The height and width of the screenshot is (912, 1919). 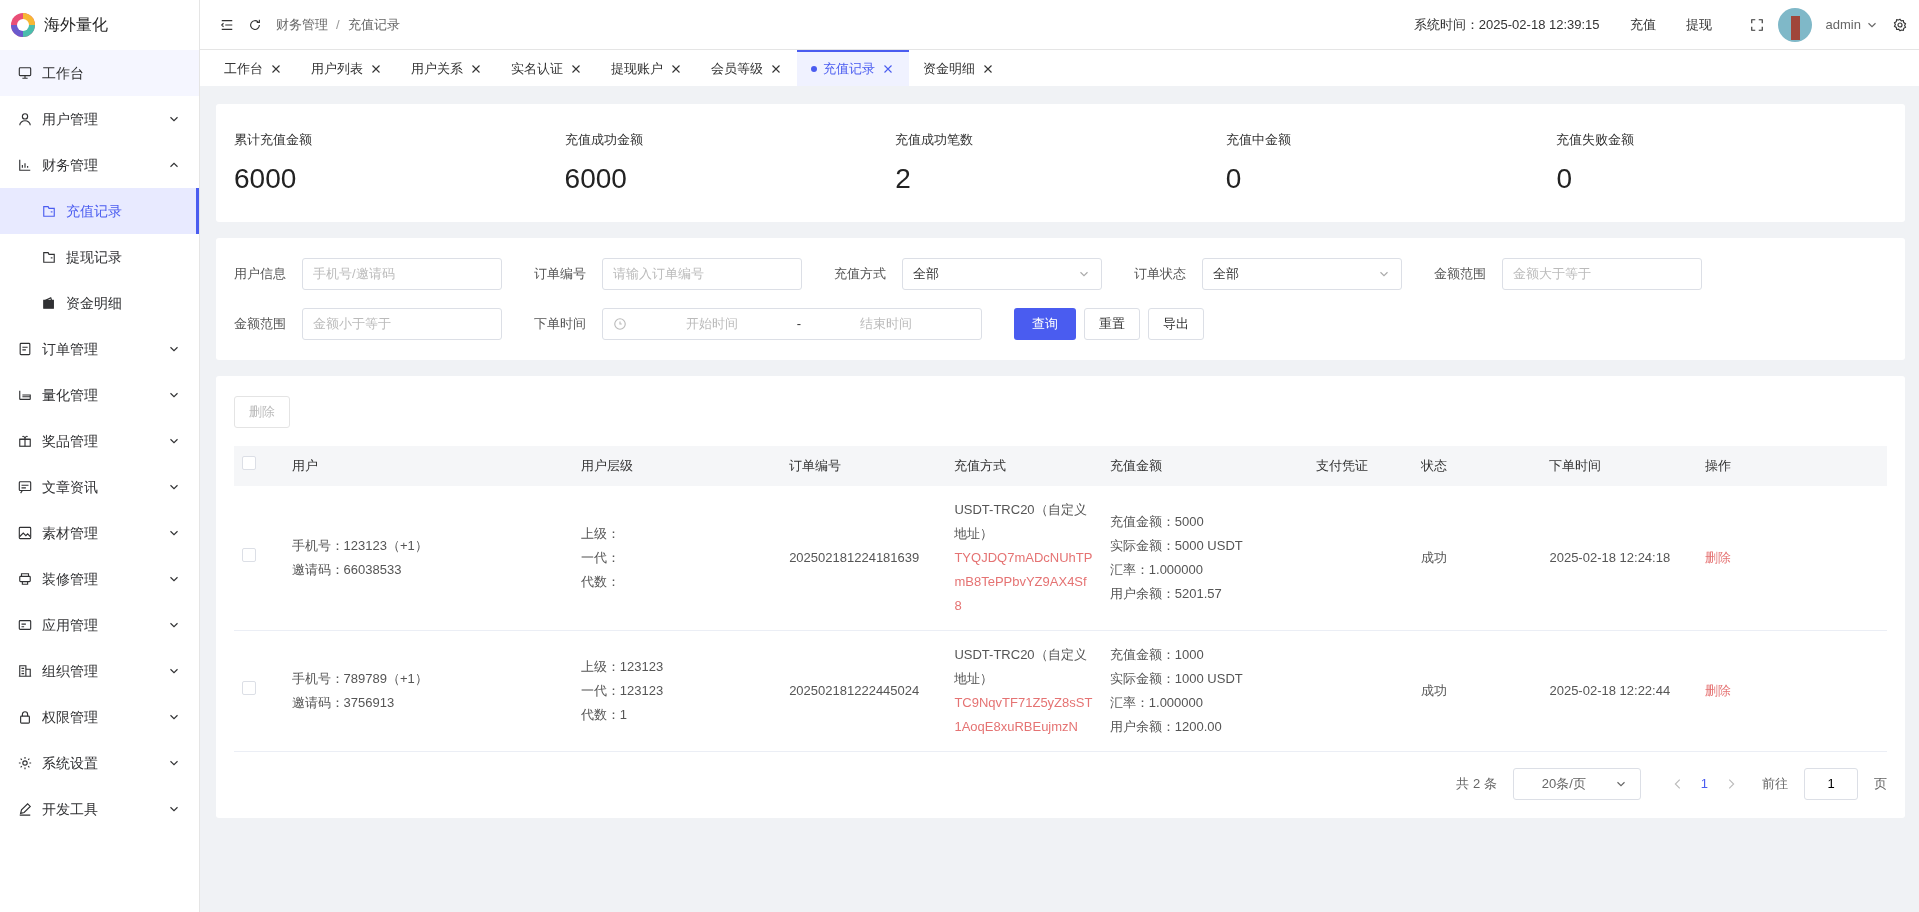 I want to click on tab: 资金明细, so click(x=959, y=68).